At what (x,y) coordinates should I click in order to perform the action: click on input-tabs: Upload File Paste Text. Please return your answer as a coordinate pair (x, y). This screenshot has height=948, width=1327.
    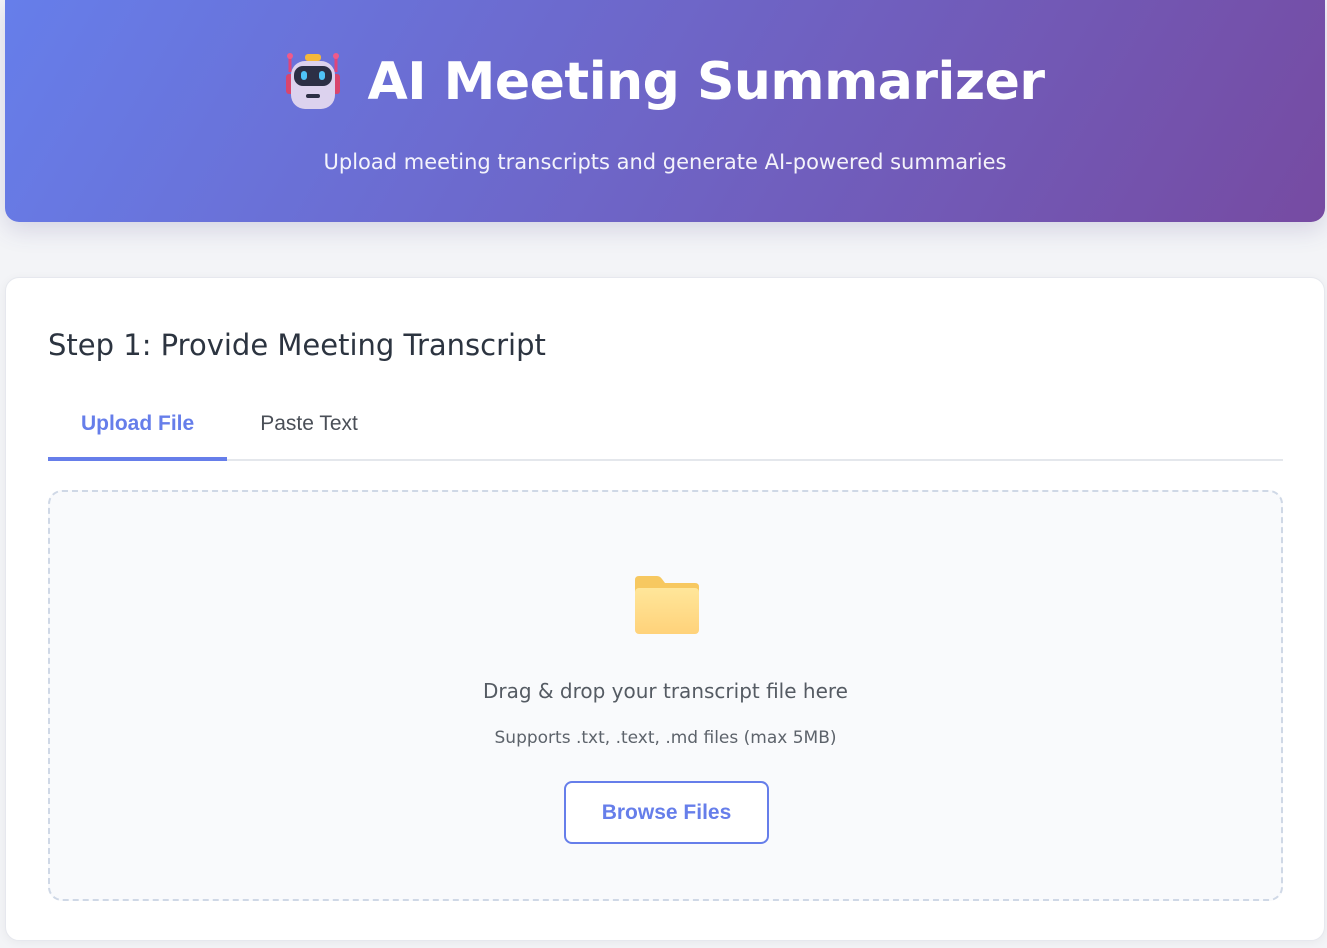
    Looking at the image, I should click on (665, 432).